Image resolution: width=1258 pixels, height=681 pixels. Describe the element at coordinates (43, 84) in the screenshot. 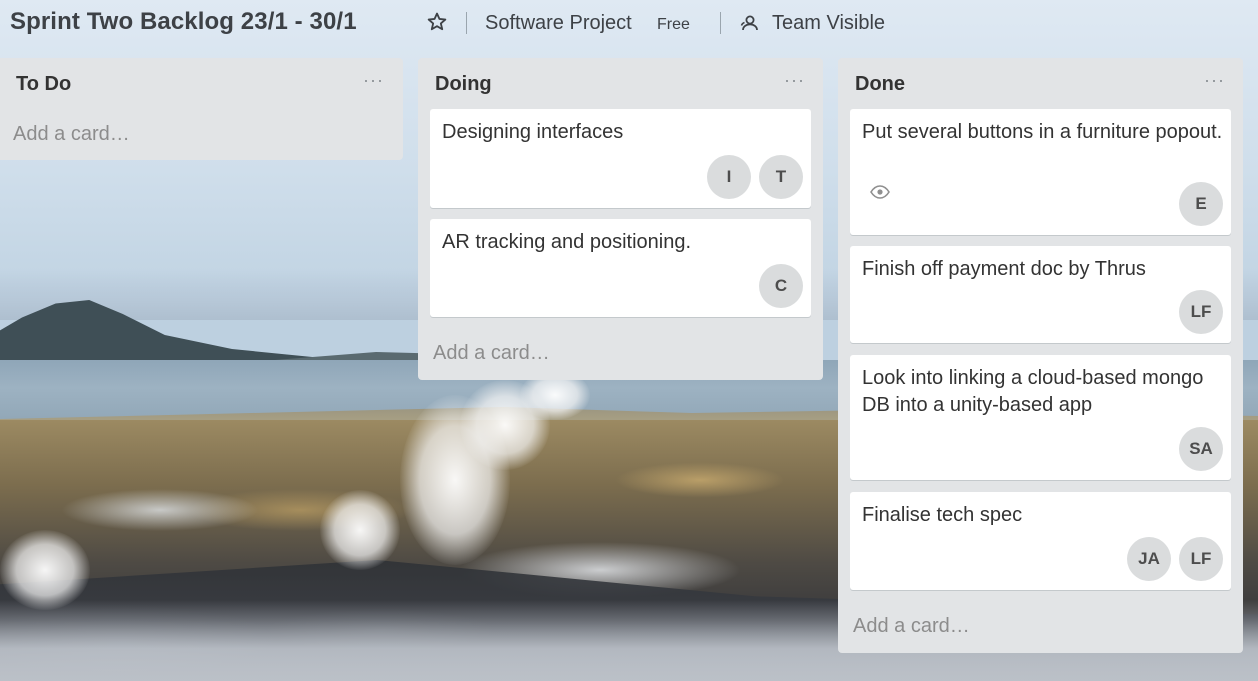

I see `list-title: To Do` at that location.